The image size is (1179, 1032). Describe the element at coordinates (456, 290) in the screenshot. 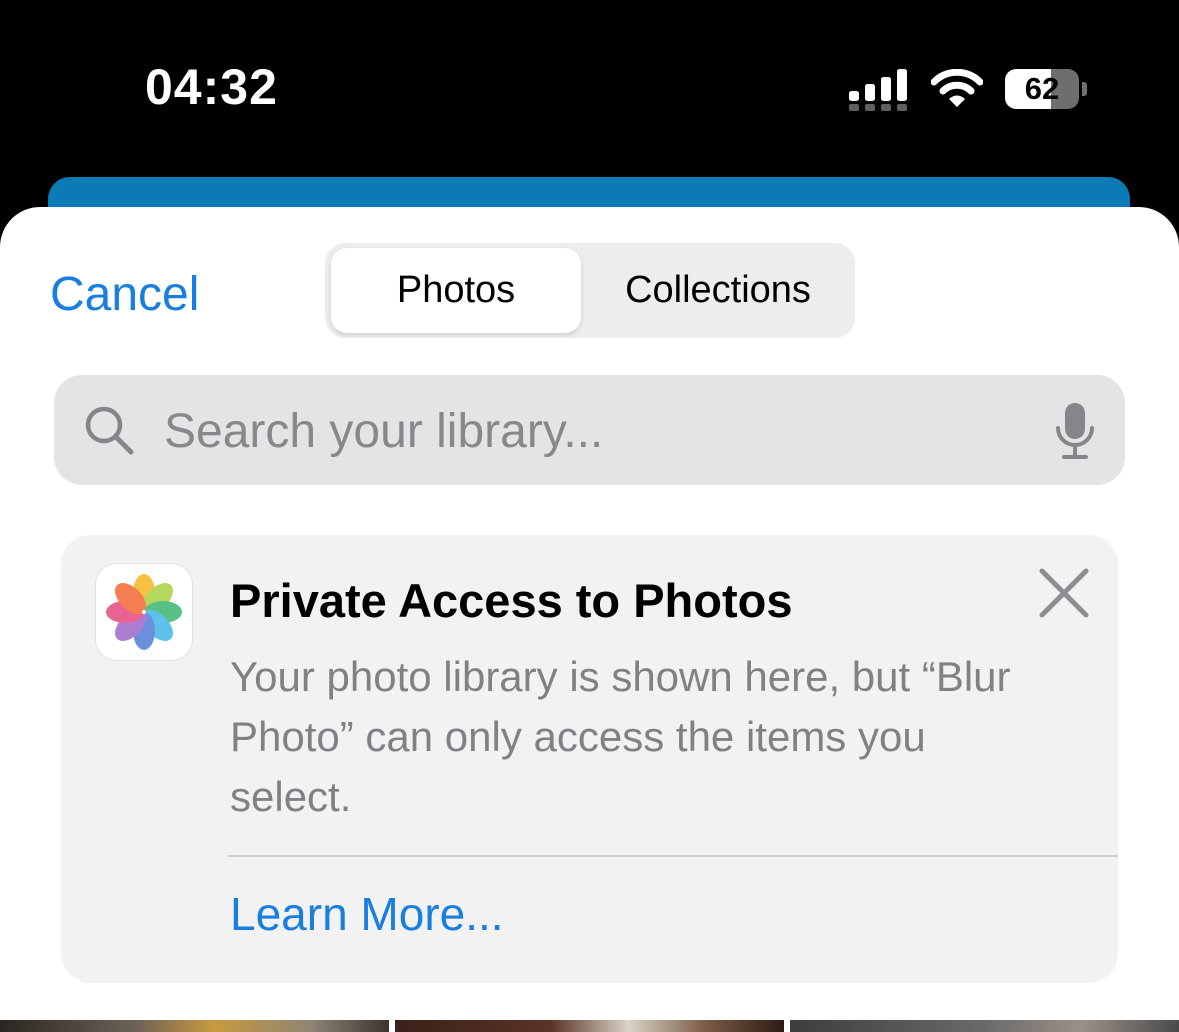

I see `tab-photos: Photos` at that location.